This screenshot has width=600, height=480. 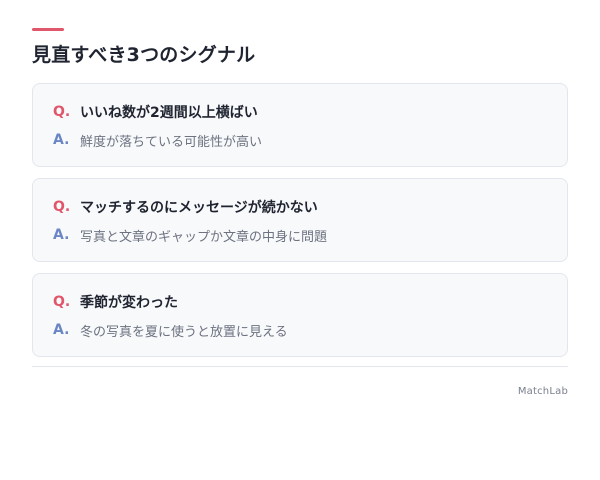 I want to click on title-accent-bar, so click(x=48, y=29).